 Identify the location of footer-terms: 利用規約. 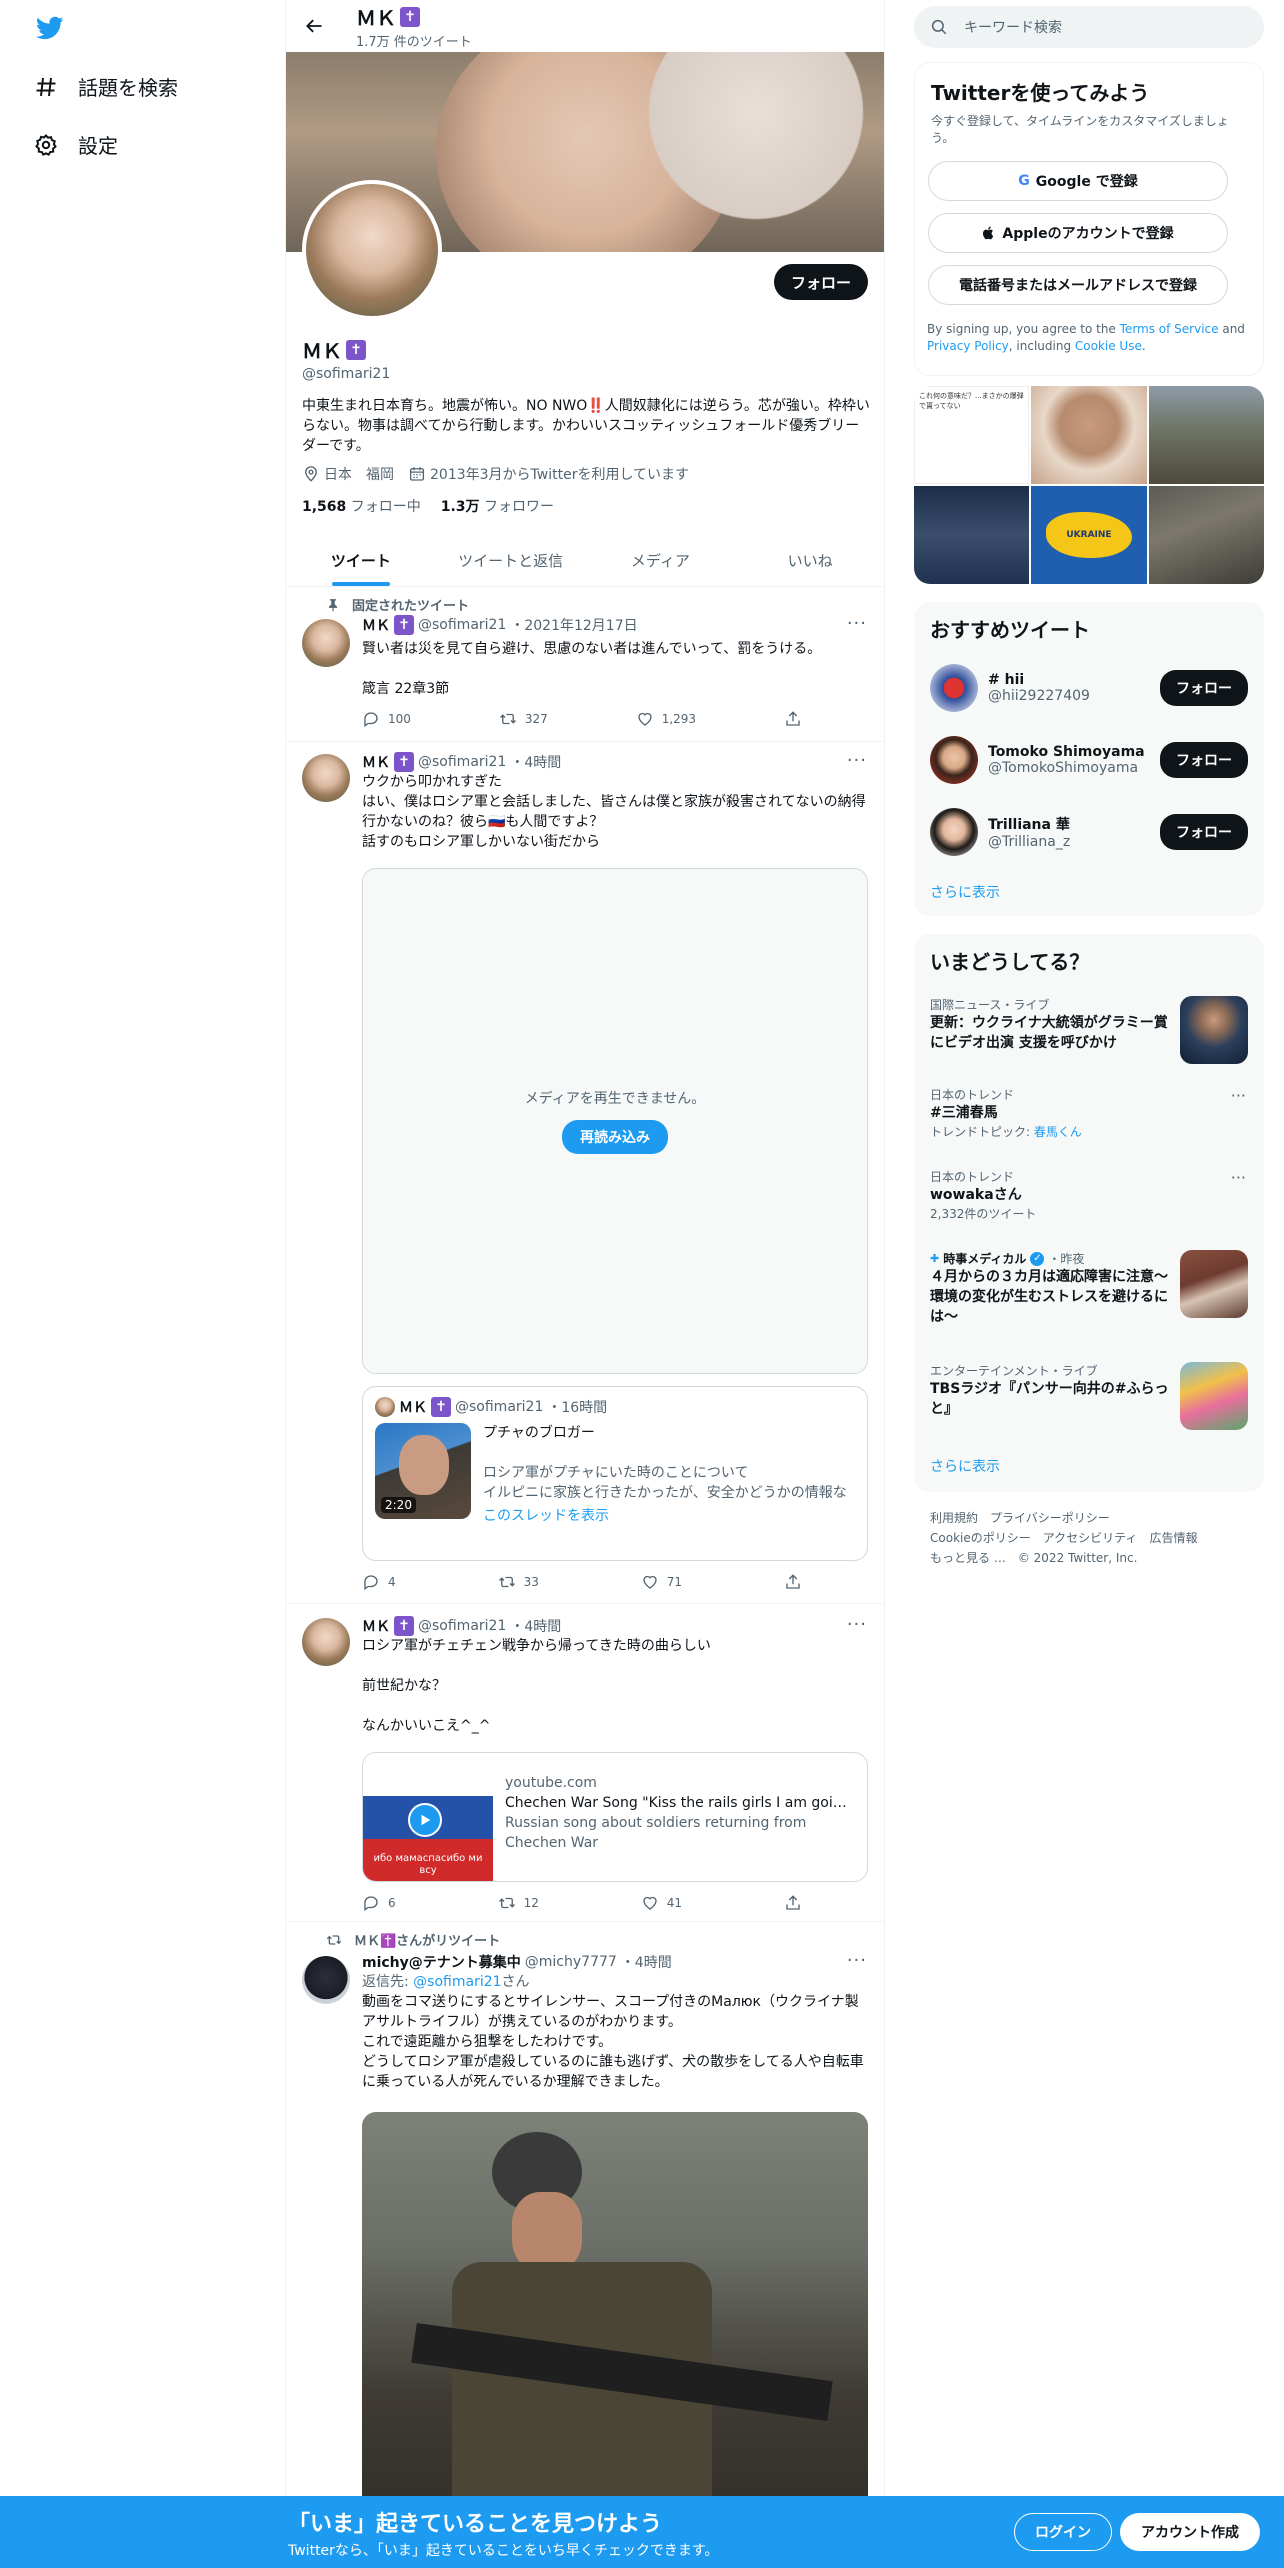
(954, 1518).